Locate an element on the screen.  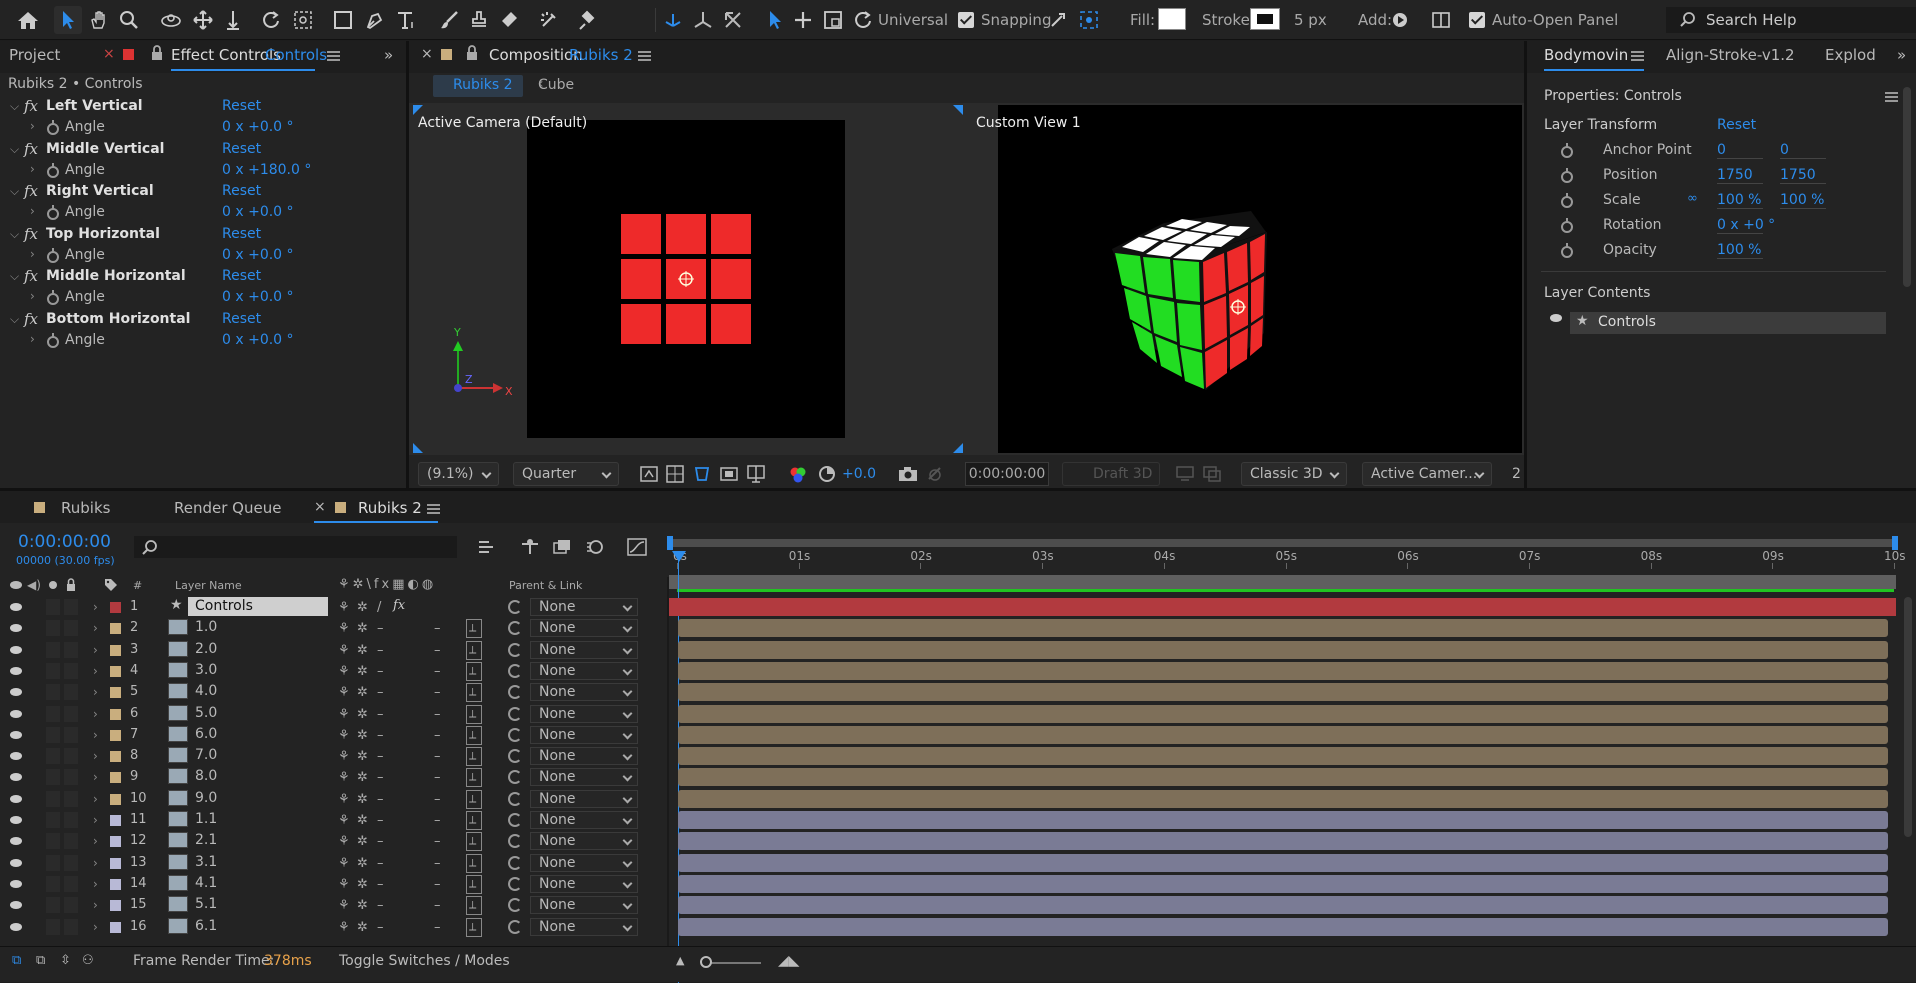
tab-explode: Explod is located at coordinates (1850, 55).